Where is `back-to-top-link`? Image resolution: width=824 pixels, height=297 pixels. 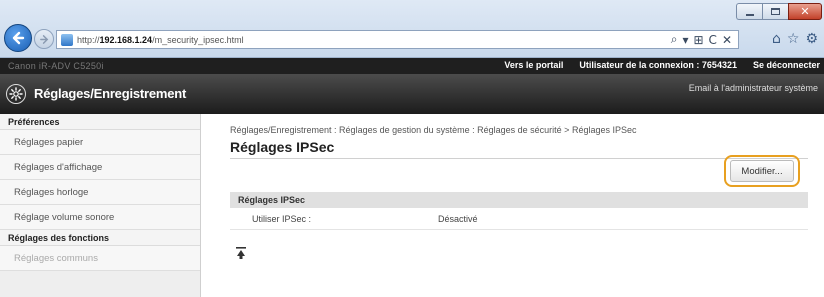
back-to-top-link is located at coordinates (241, 253).